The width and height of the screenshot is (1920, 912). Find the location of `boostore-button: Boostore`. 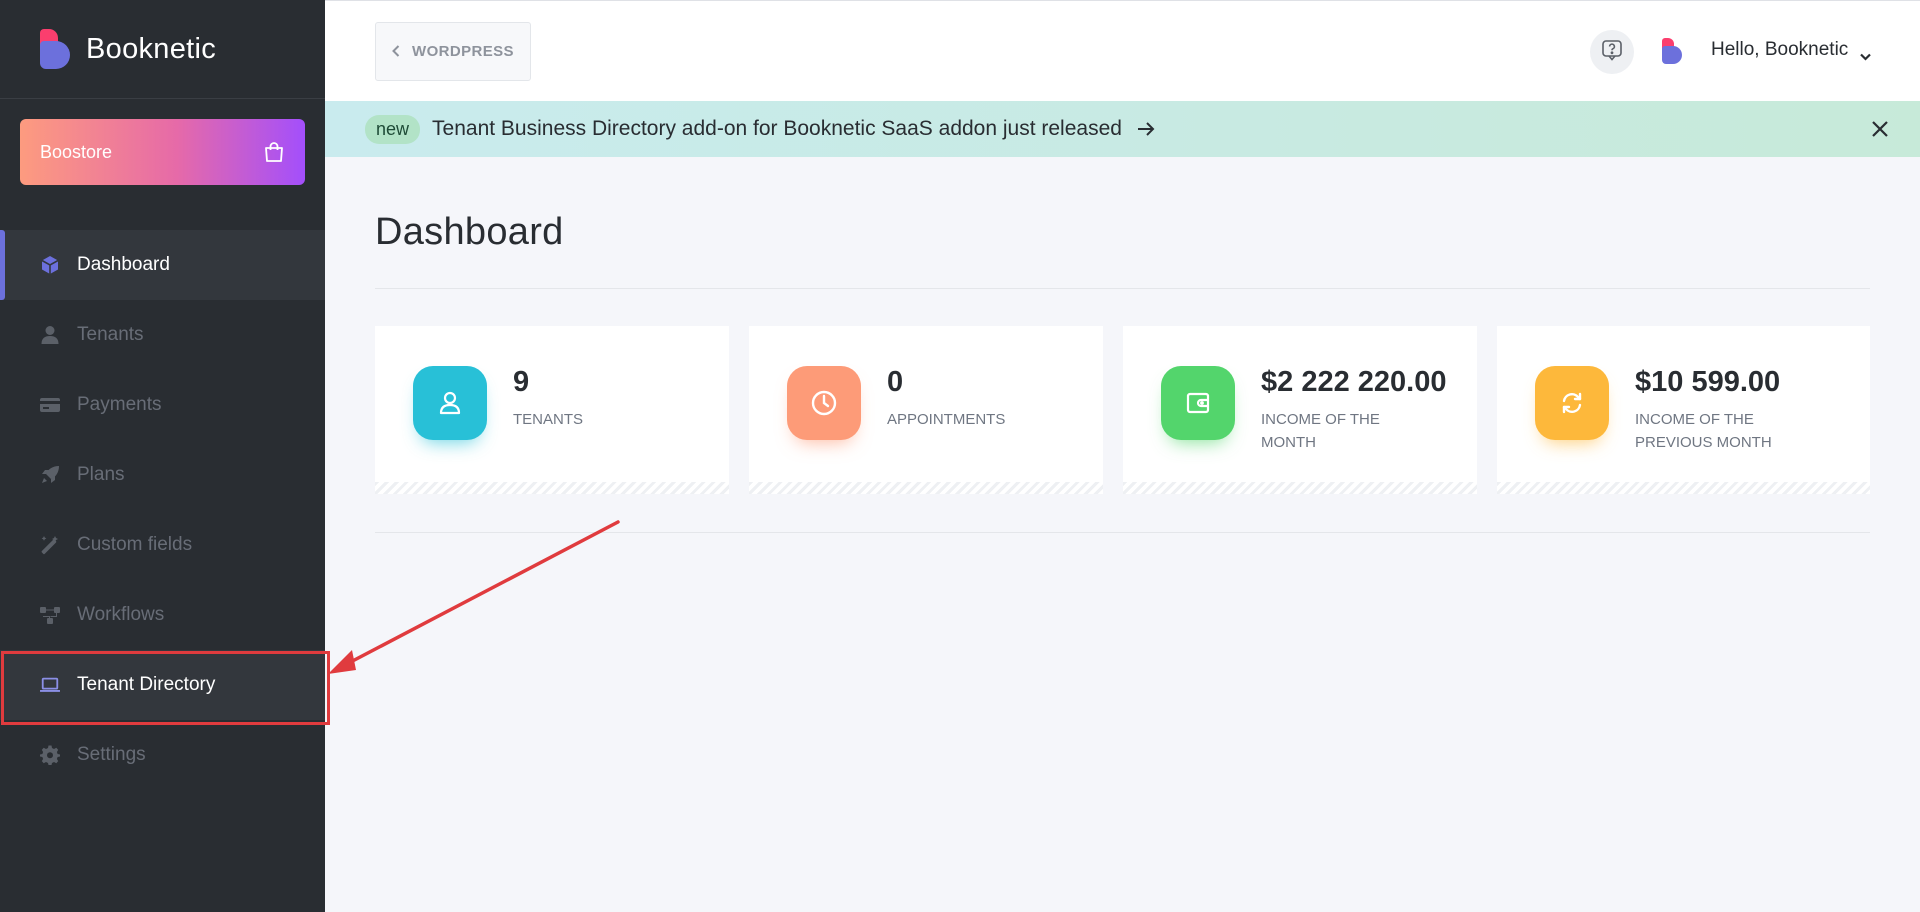

boostore-button: Boostore is located at coordinates (162, 152).